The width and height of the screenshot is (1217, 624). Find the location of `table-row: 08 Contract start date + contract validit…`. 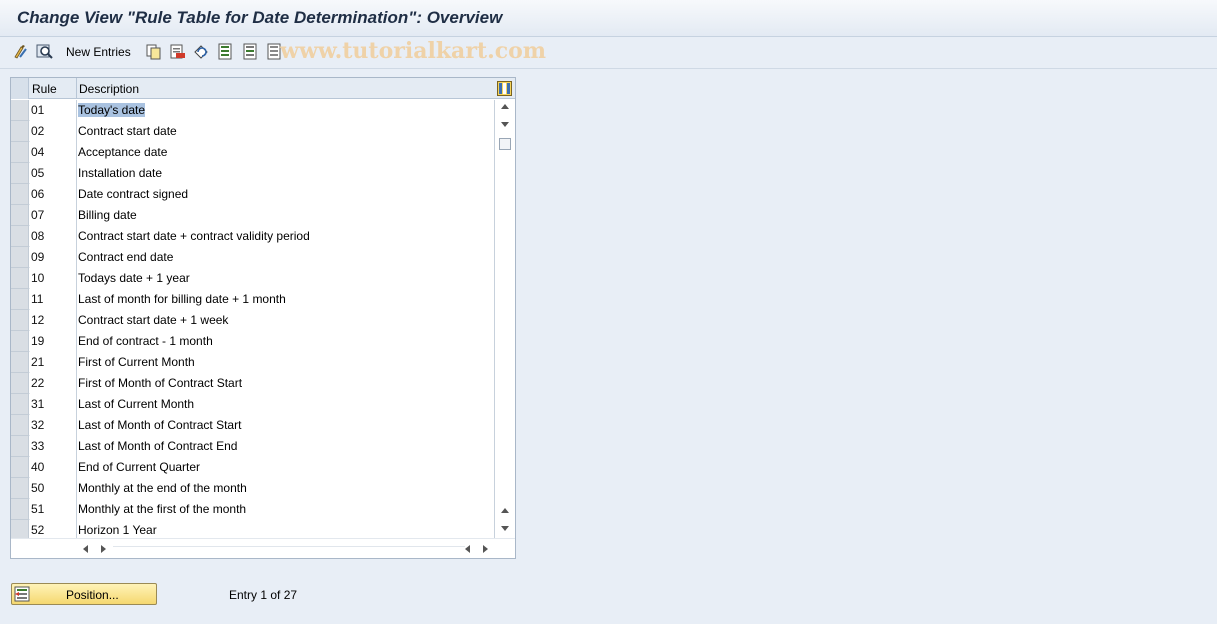

table-row: 08 Contract start date + contract validit… is located at coordinates (253, 236).